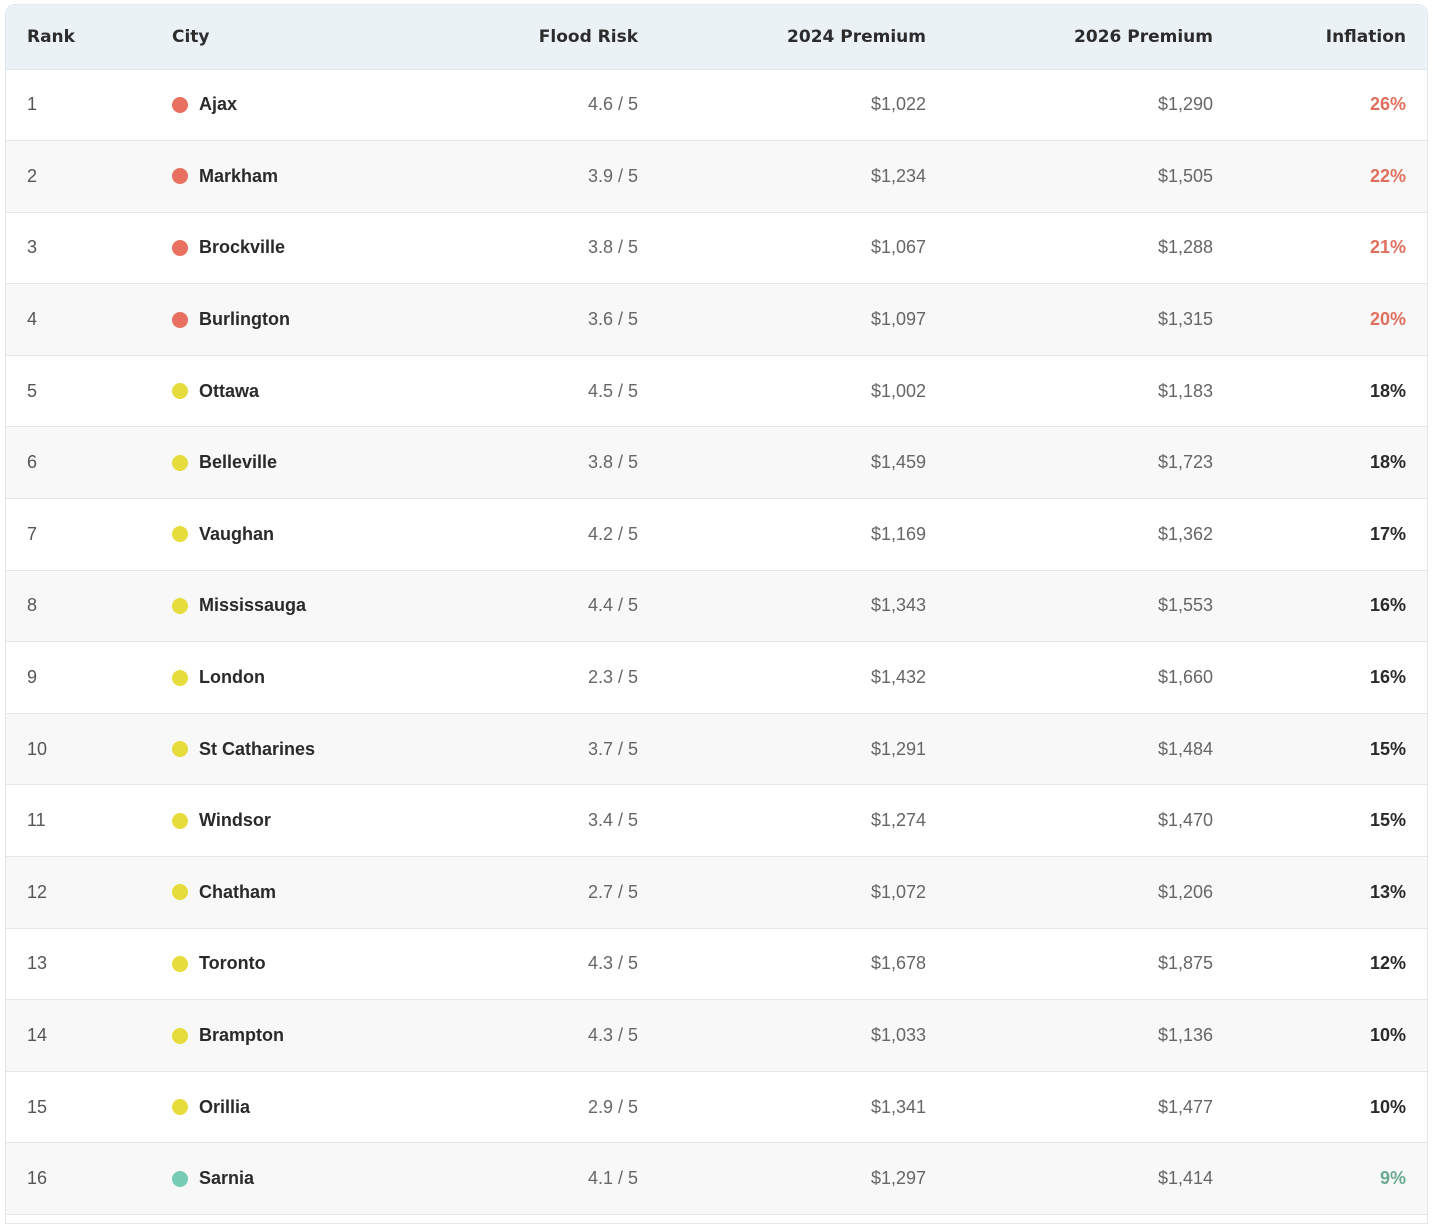  I want to click on city-cell-content: Belleville, so click(322, 462).